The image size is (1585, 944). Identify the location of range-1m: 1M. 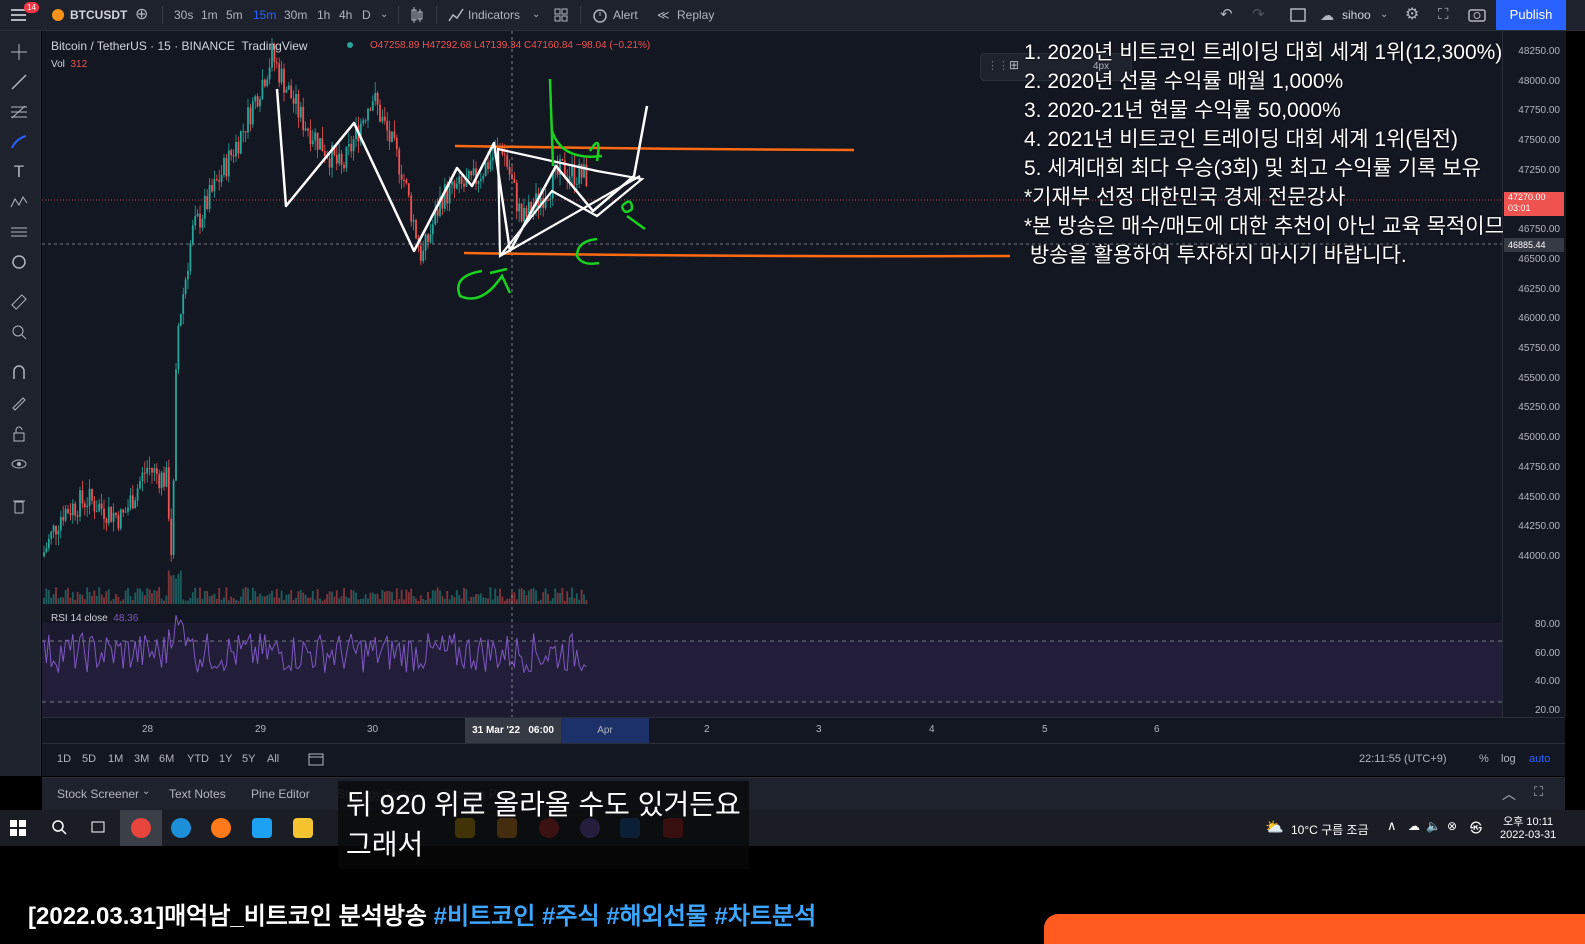
(115, 759).